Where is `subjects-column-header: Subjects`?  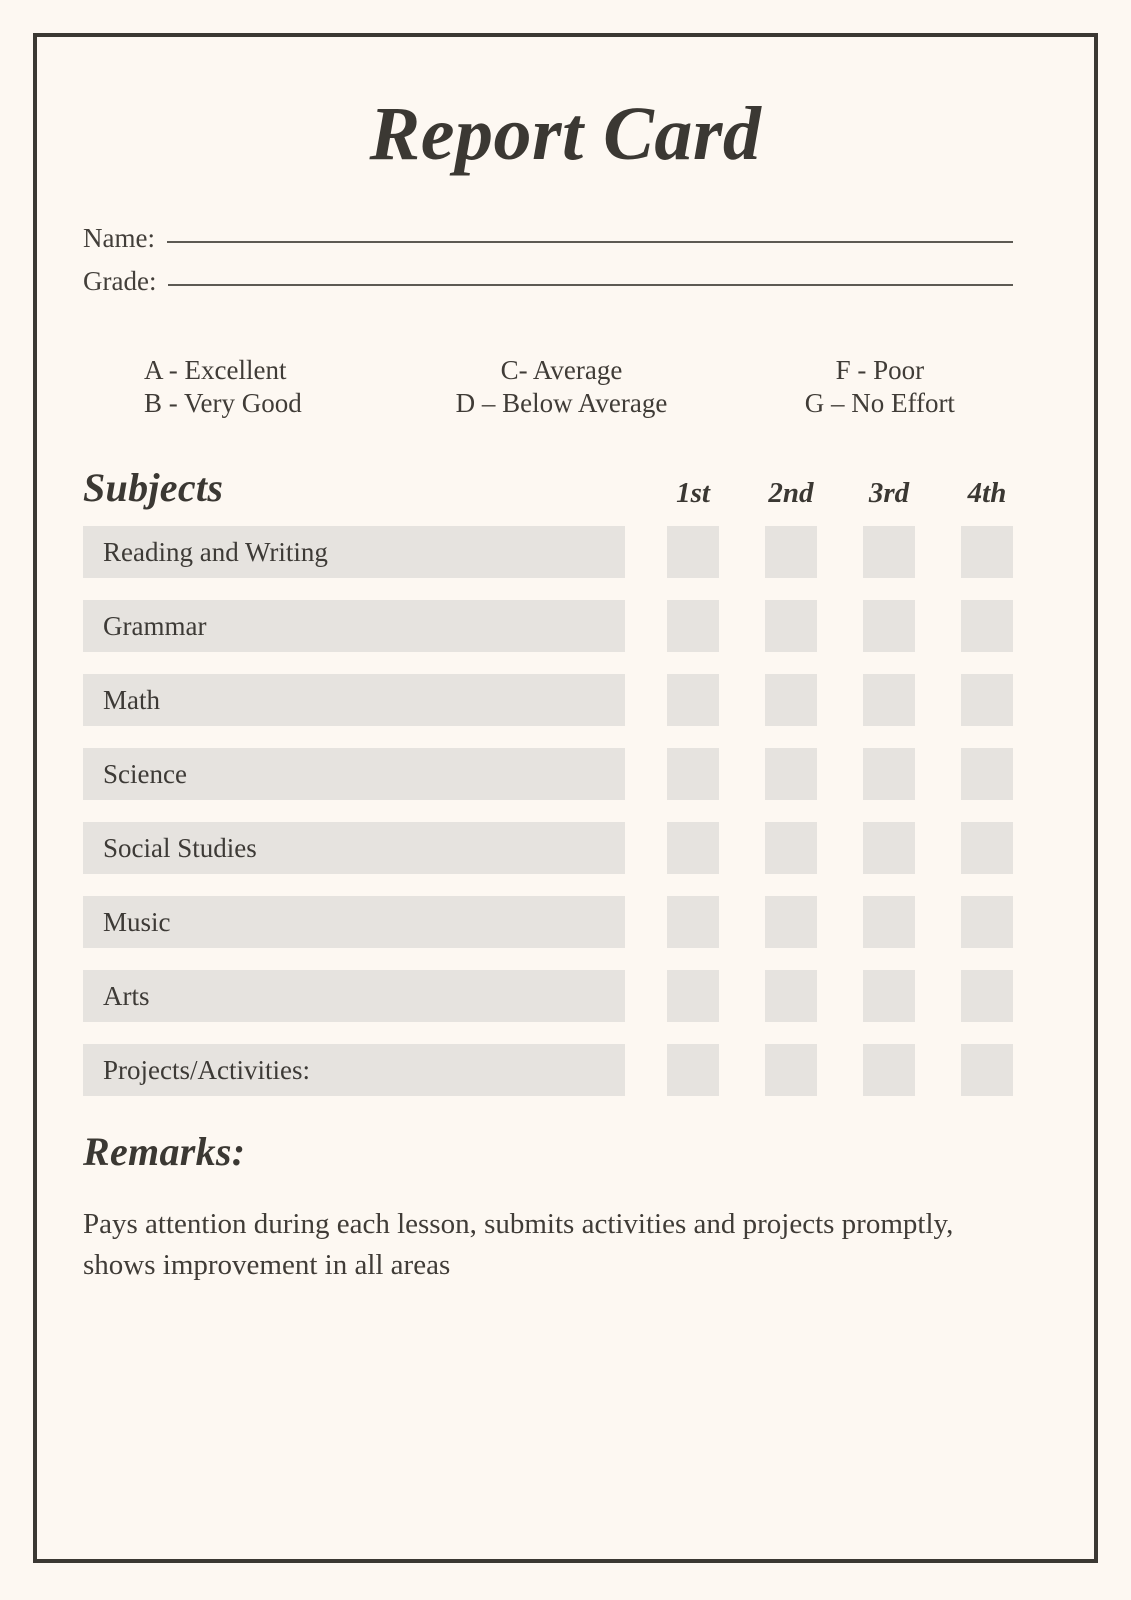 subjects-column-header: Subjects is located at coordinates (153, 488).